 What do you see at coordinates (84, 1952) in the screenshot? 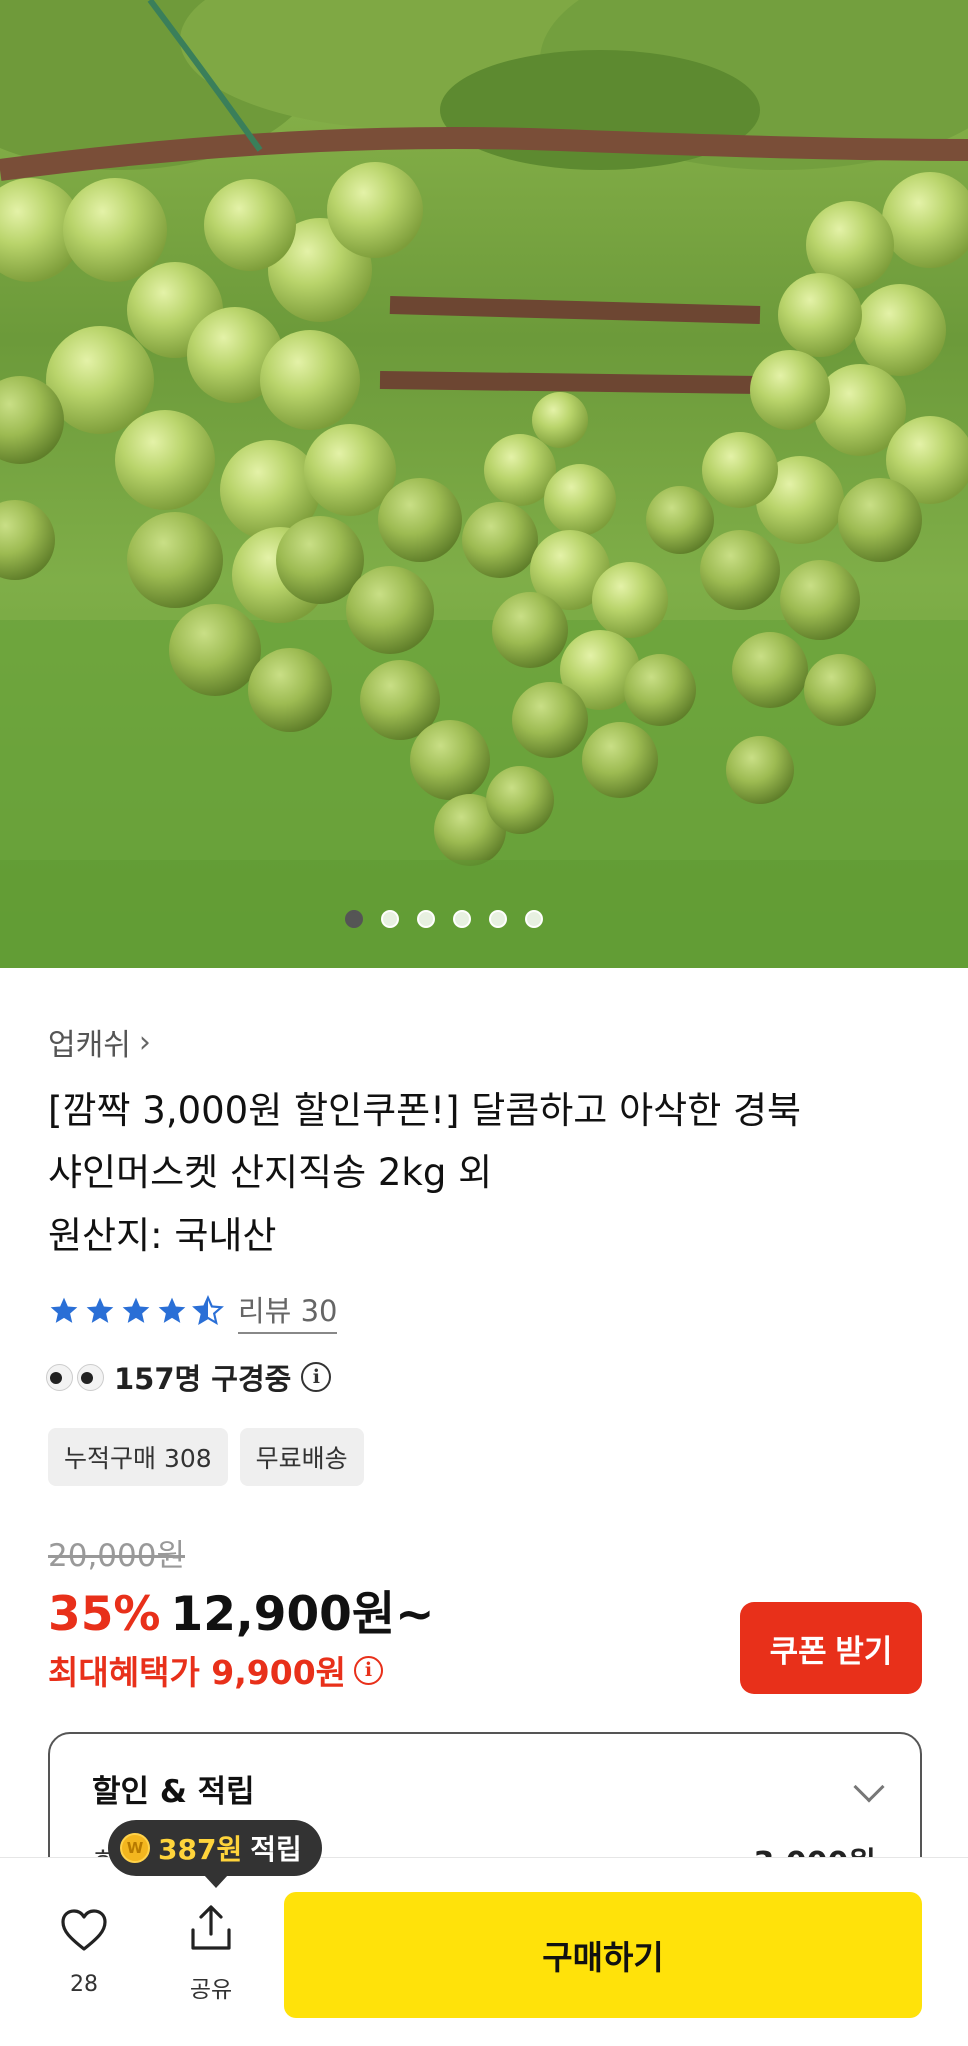
I see `wishlist-button: 28` at bounding box center [84, 1952].